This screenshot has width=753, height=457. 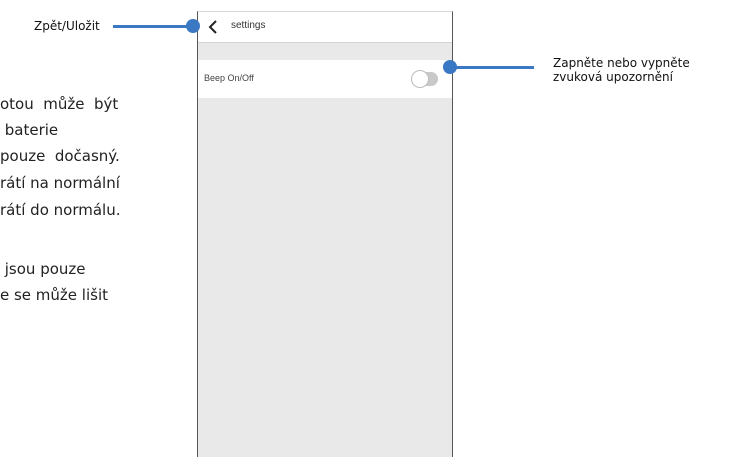 I want to click on callout-back-dot, so click(x=193, y=26).